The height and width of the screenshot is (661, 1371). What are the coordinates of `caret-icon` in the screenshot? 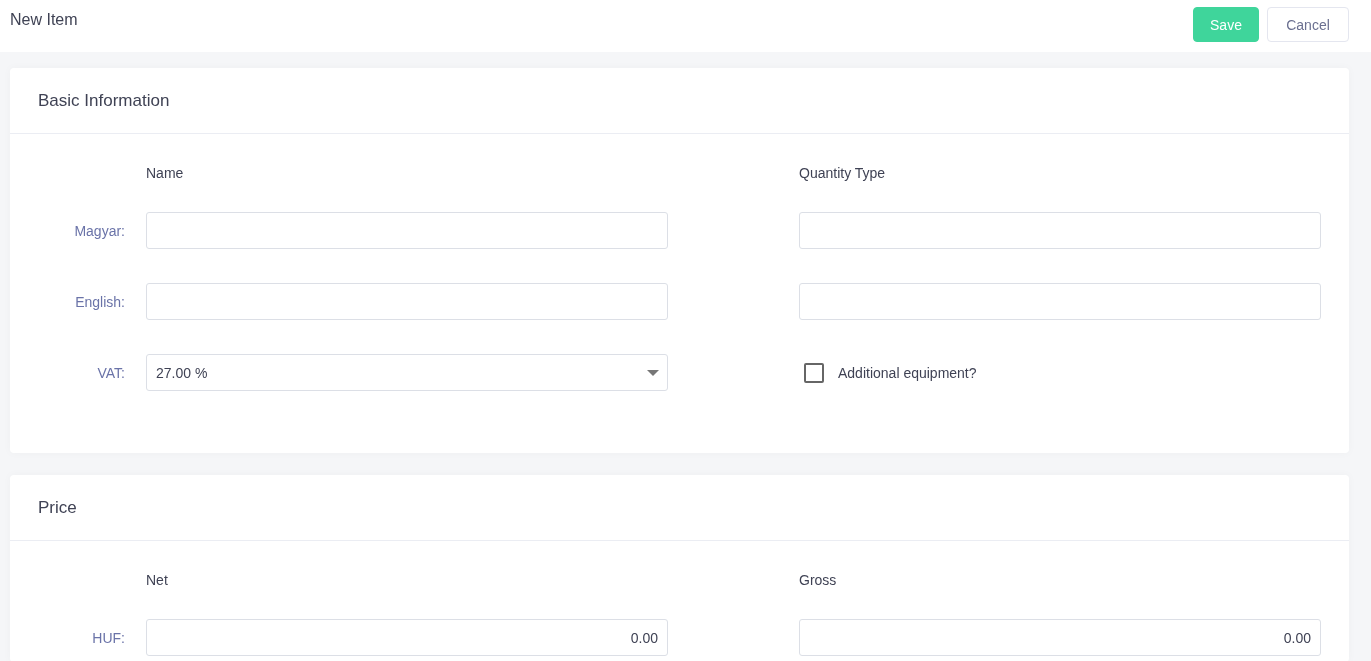 It's located at (653, 372).